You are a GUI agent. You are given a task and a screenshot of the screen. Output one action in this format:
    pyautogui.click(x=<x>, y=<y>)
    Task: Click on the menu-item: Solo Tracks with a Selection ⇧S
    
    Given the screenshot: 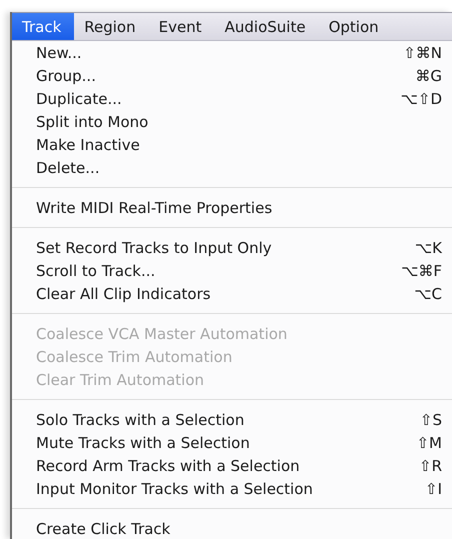 What is the action you would take?
    pyautogui.click(x=232, y=419)
    